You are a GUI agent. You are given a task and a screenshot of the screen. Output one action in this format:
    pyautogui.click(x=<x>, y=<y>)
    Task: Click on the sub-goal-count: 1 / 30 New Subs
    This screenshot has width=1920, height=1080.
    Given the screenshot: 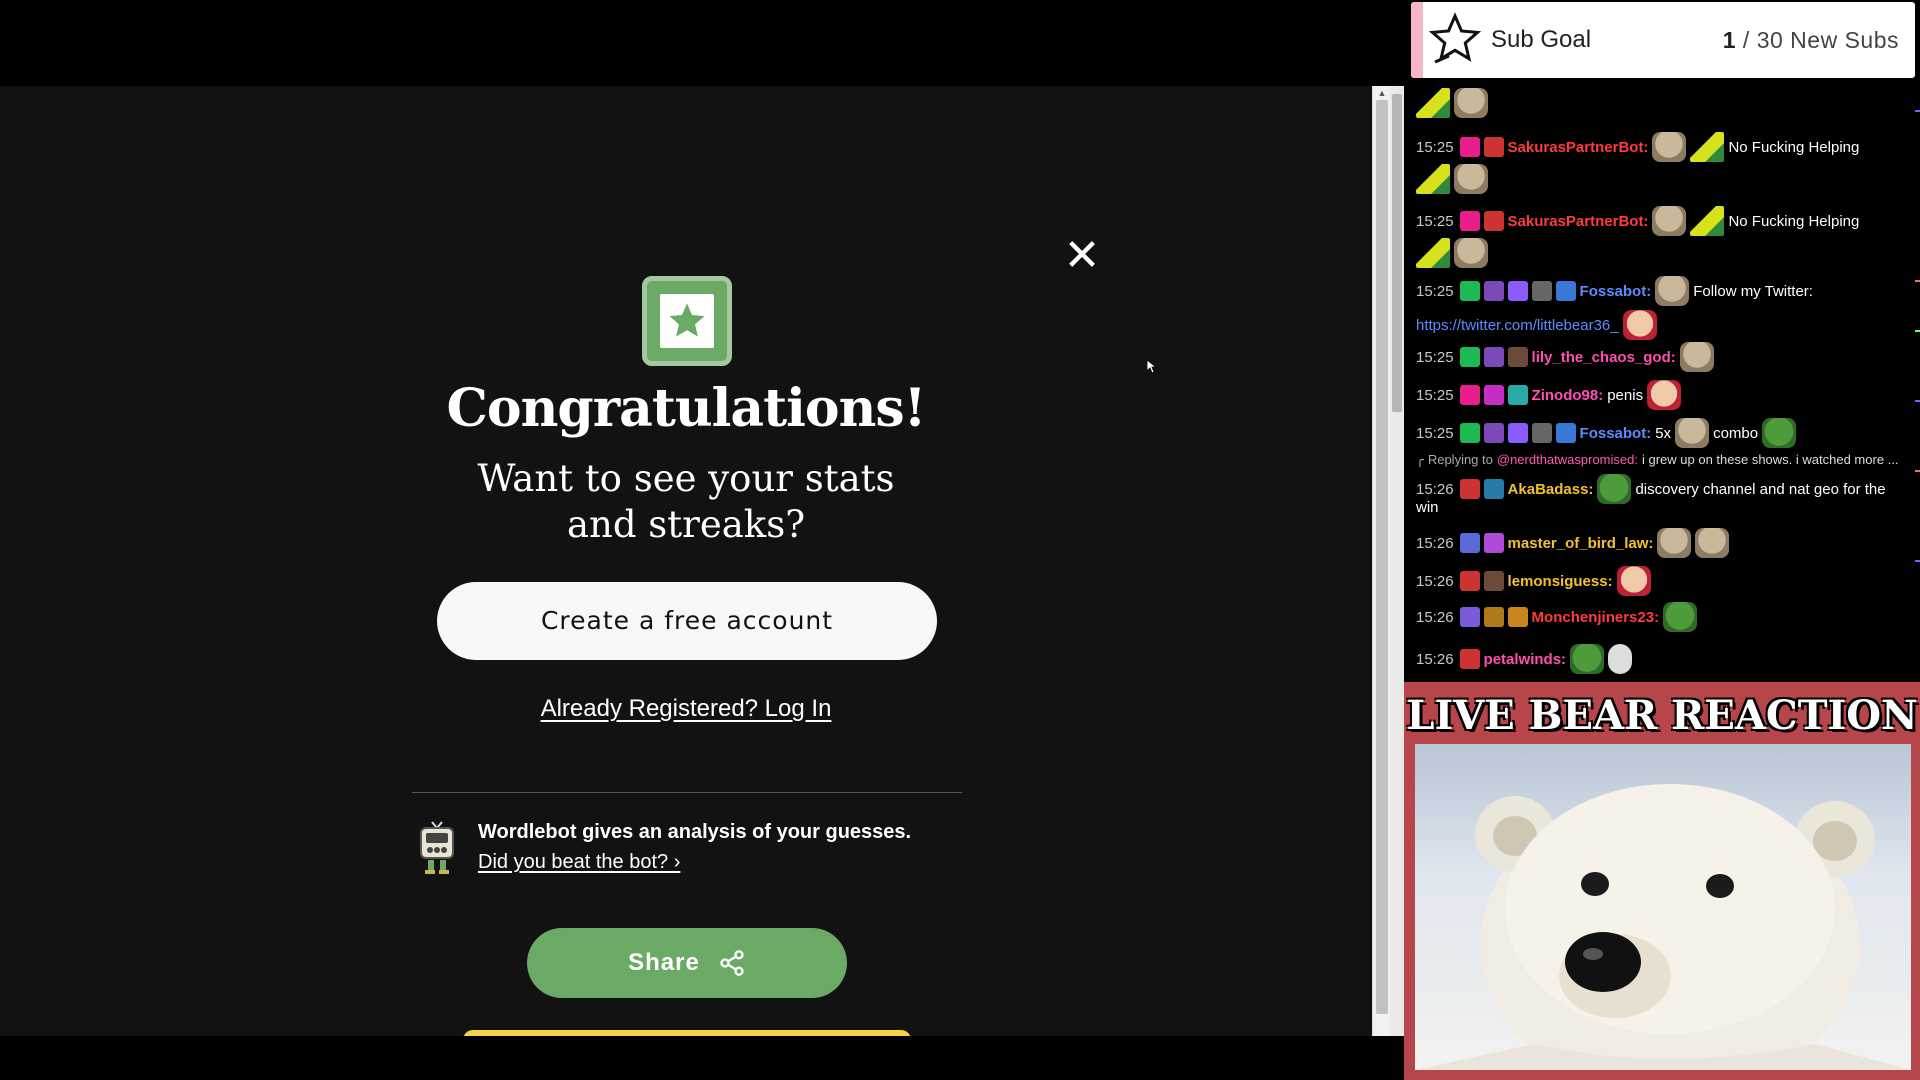 What is the action you would take?
    pyautogui.click(x=1811, y=40)
    